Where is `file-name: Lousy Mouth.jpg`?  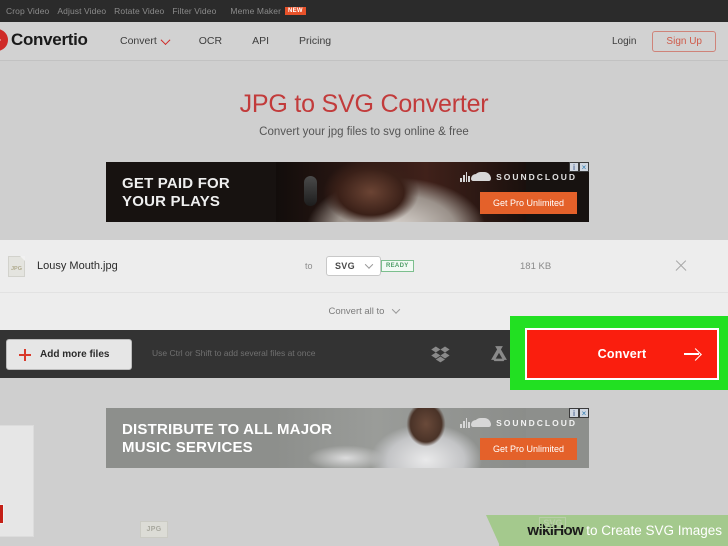
file-name: Lousy Mouth.jpg is located at coordinates (77, 266).